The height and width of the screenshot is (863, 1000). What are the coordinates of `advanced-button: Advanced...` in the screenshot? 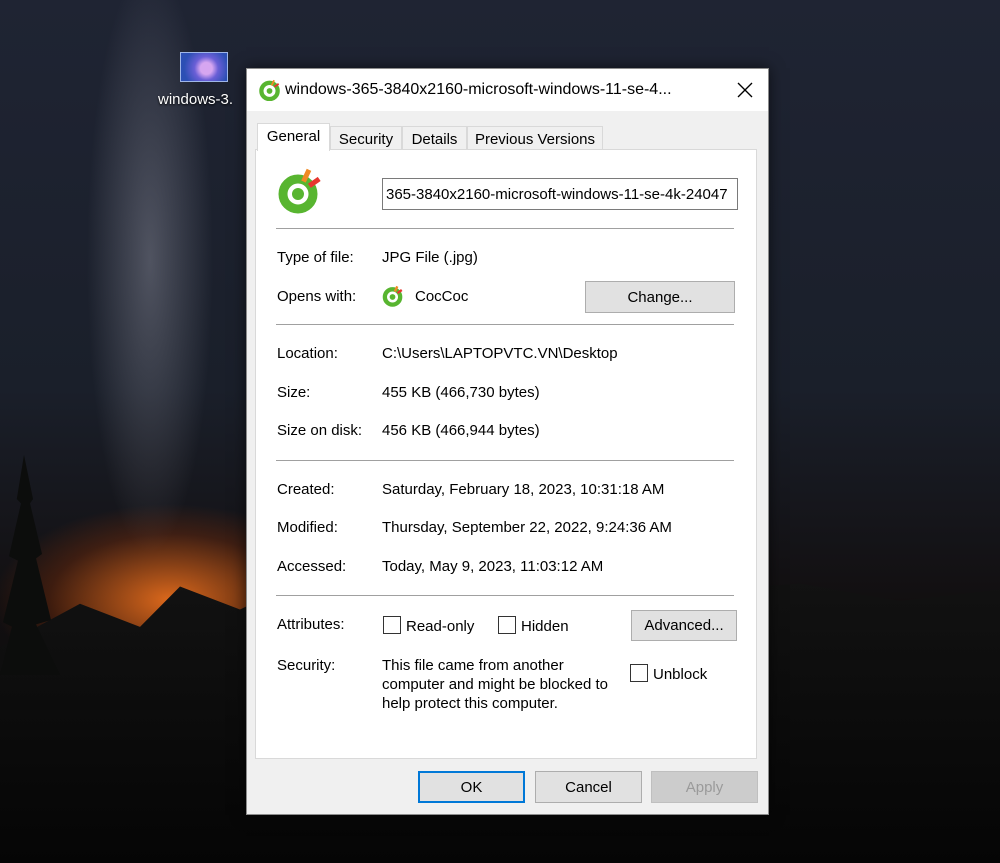 It's located at (684, 625).